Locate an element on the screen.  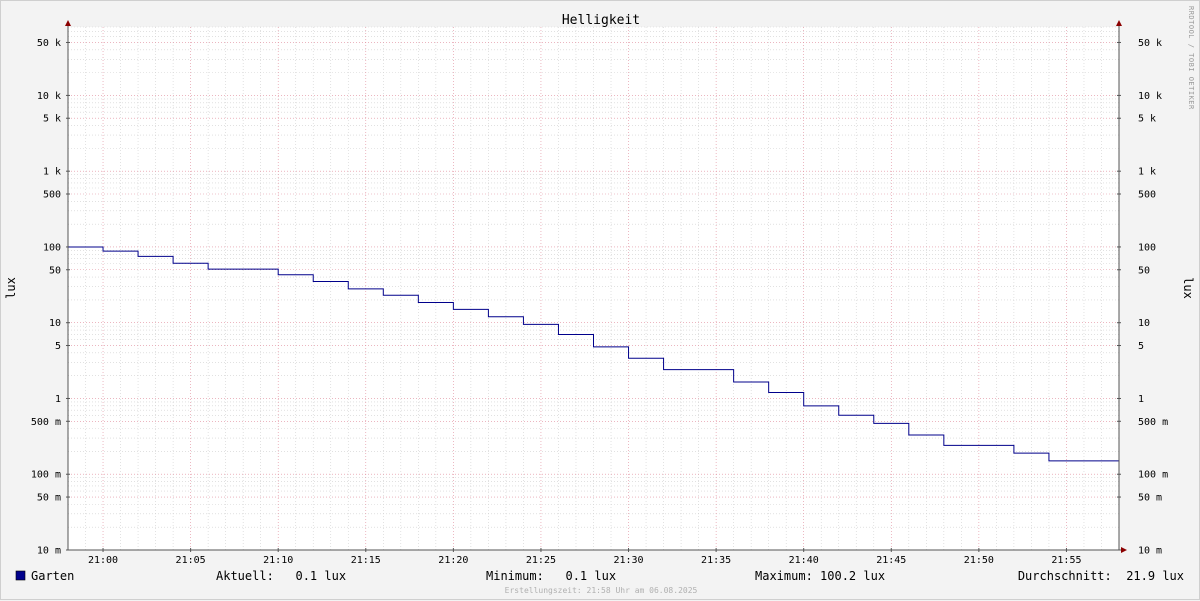
y-axis-label-right: lux is located at coordinates (1188, 288).